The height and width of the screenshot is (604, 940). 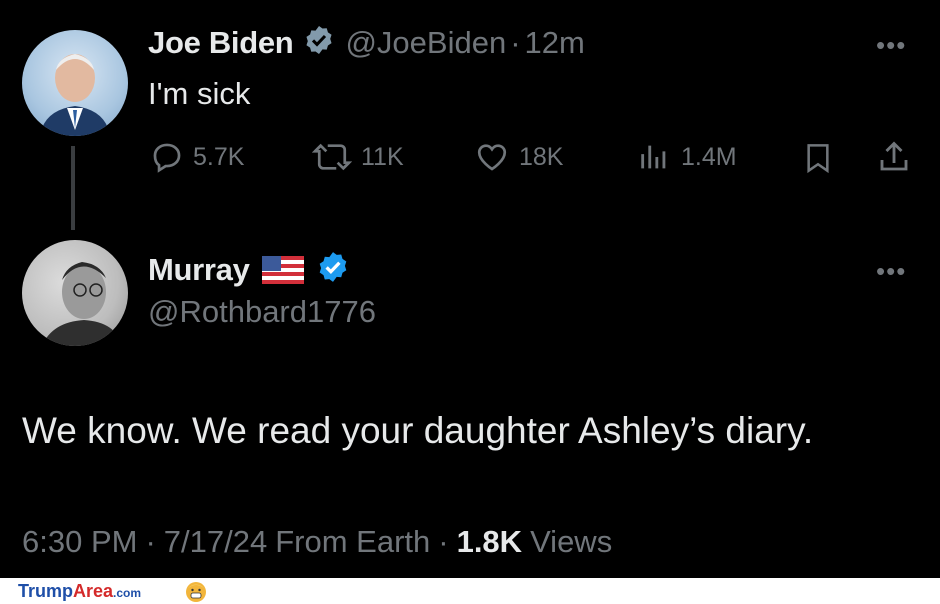 What do you see at coordinates (221, 43) in the screenshot?
I see `tweet1-author-name: Joe Biden` at bounding box center [221, 43].